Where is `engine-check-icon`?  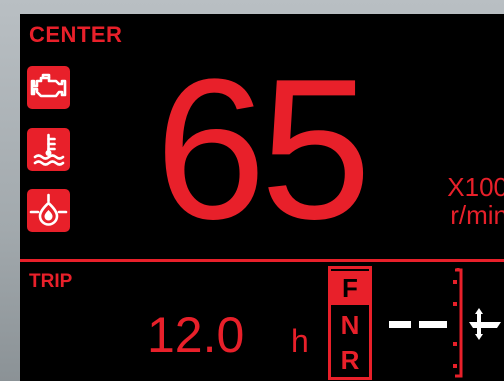
engine-check-icon is located at coordinates (48, 87).